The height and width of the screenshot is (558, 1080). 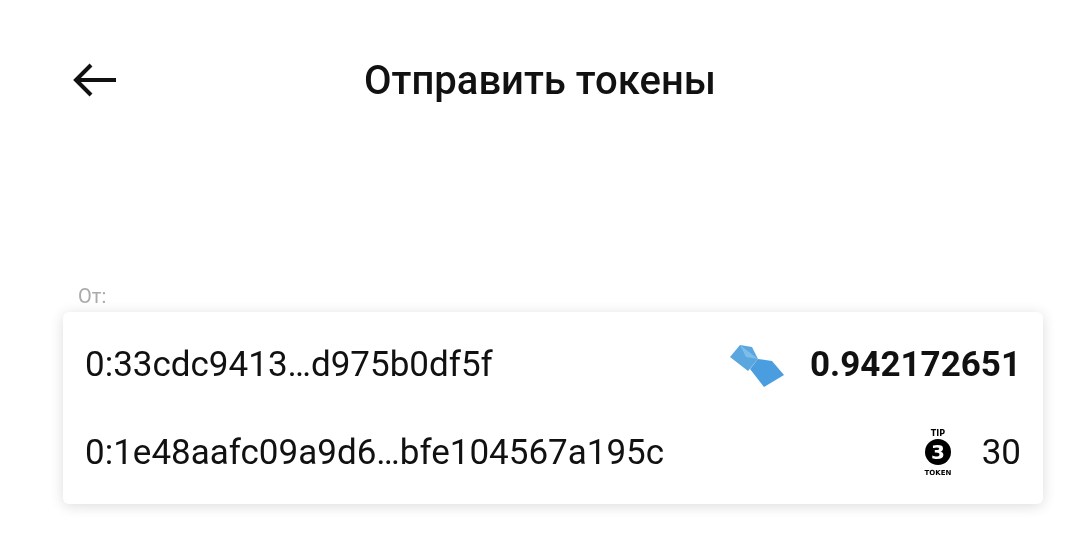 I want to click on account-balance: 30, so click(x=1001, y=452).